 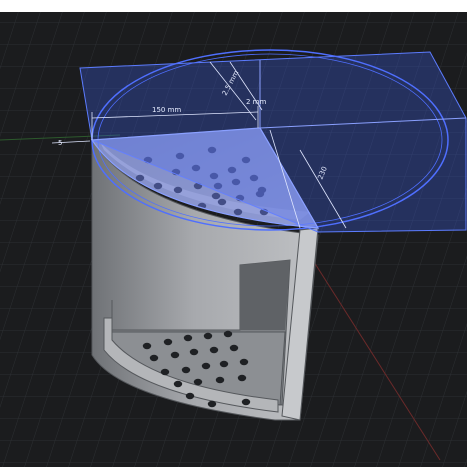 I want to click on dim-label-width: 150 mm, so click(x=166, y=110).